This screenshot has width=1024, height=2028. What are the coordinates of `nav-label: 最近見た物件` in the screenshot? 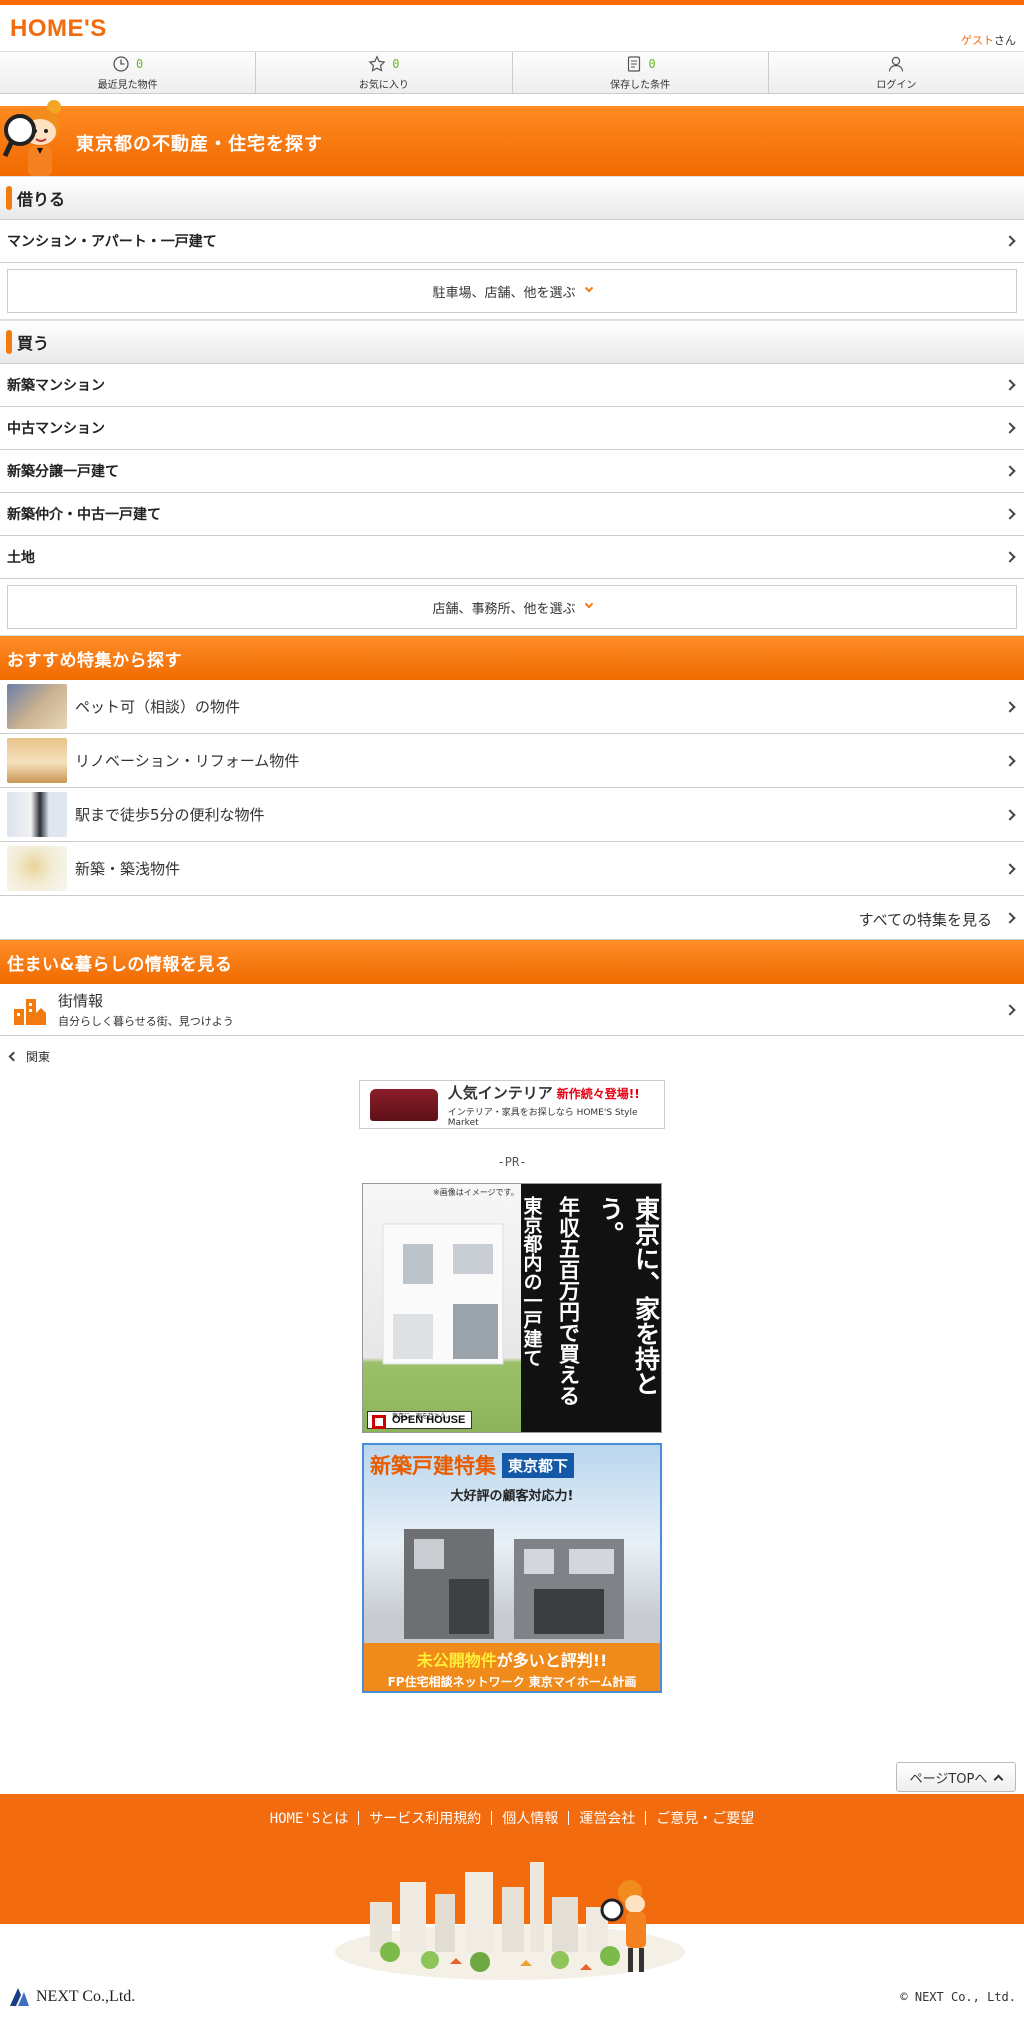 It's located at (127, 85).